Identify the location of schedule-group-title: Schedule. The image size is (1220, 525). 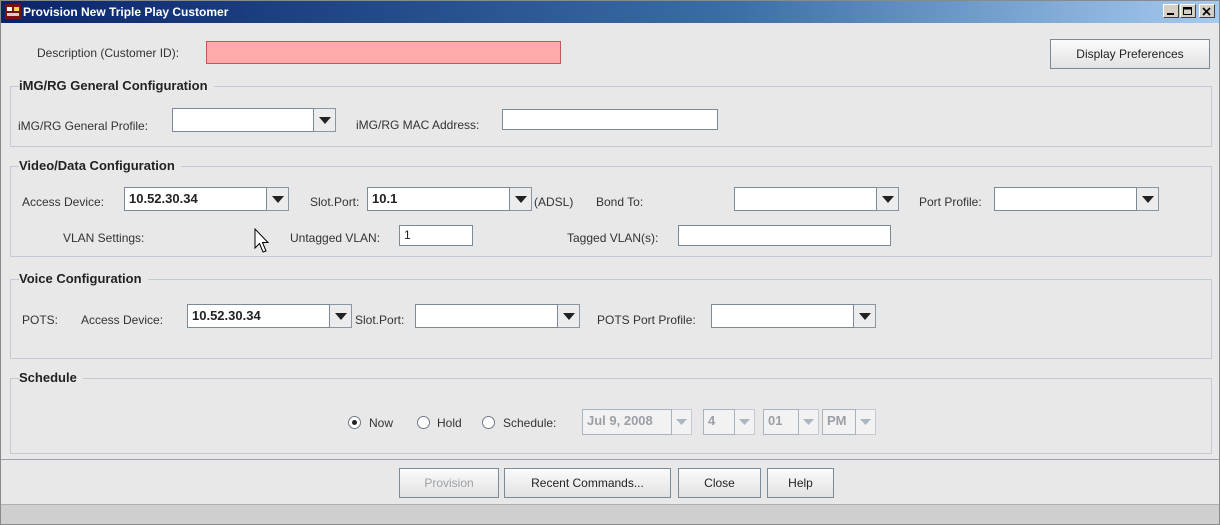
(51, 377).